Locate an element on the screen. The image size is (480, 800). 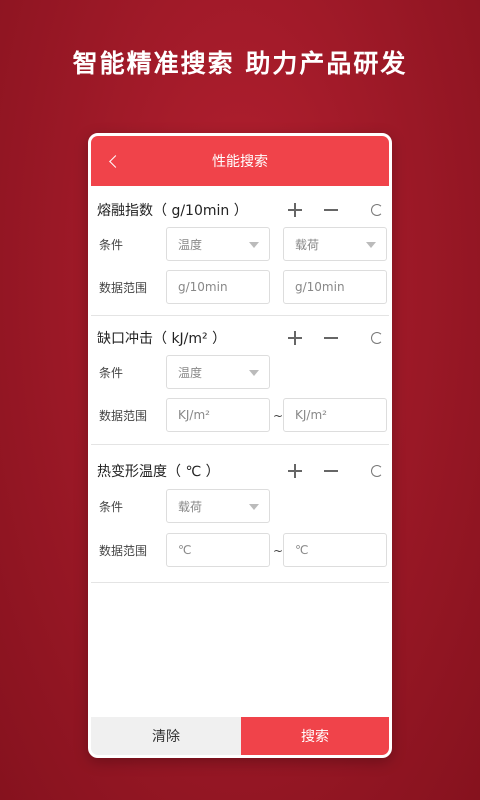
search-button: 搜索 is located at coordinates (315, 736).